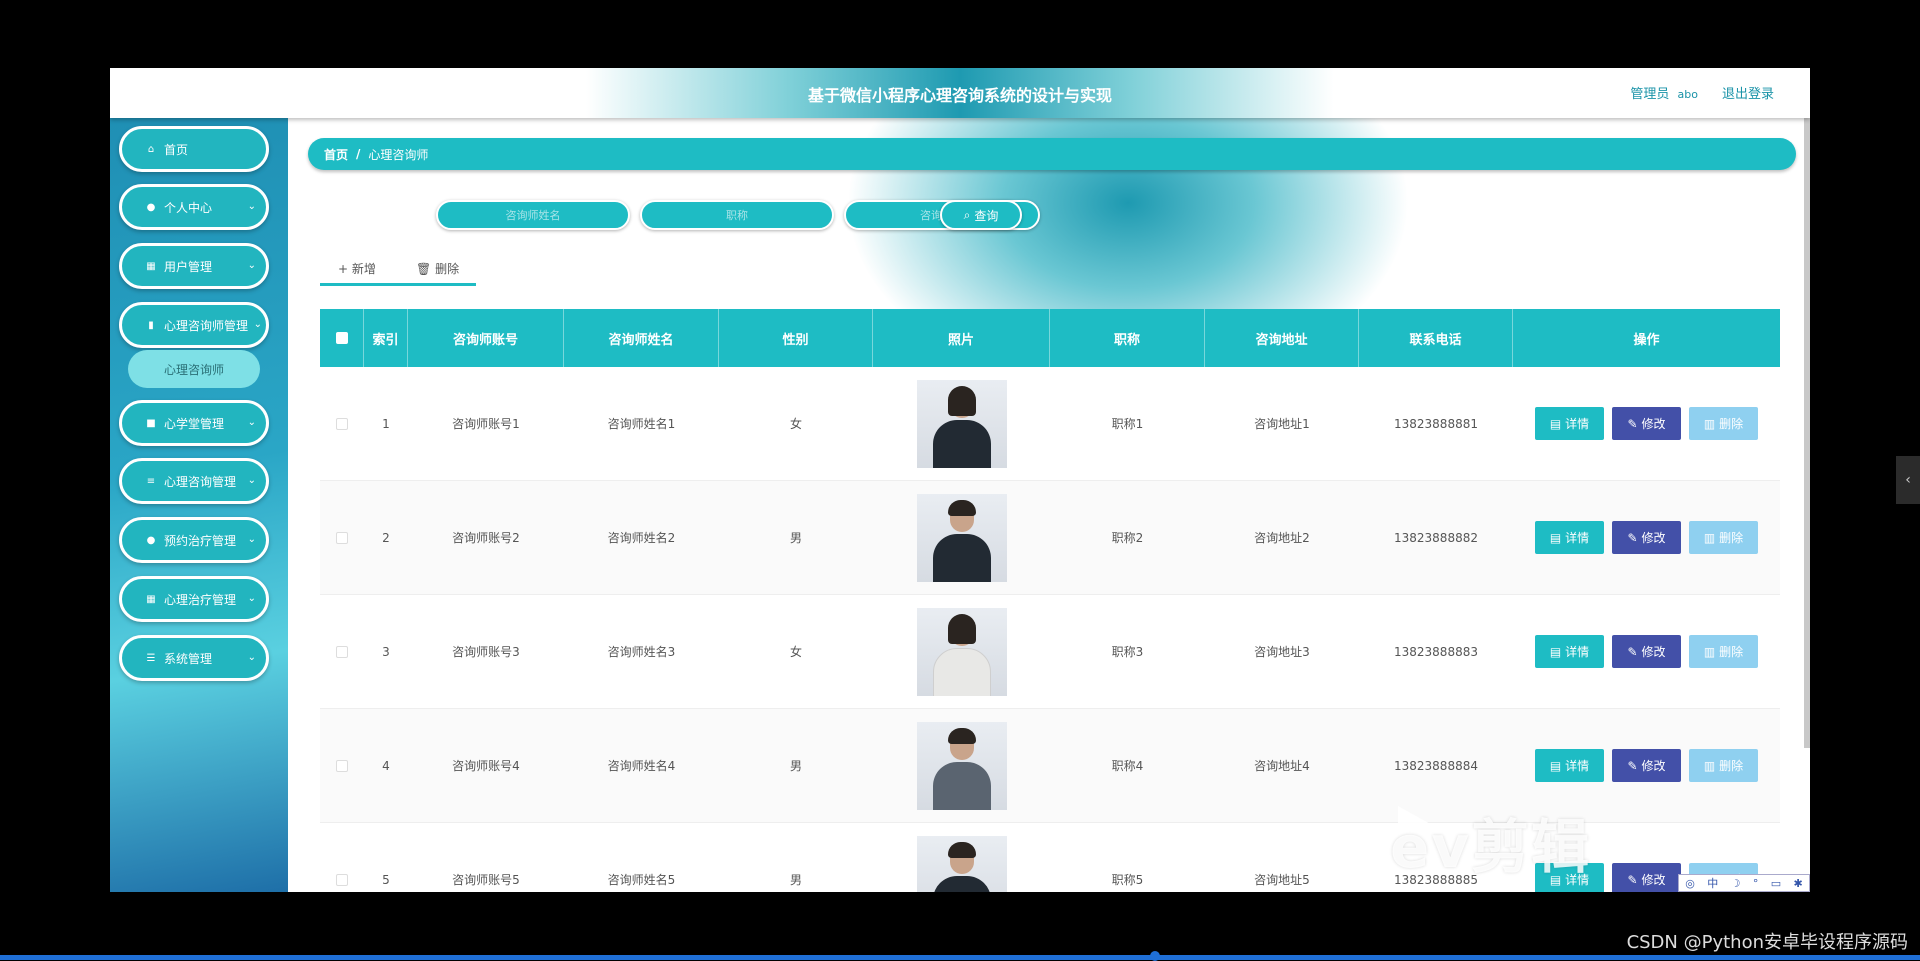 The image size is (1920, 961). I want to click on sidebar-item-label: 心学堂管理, so click(194, 423).